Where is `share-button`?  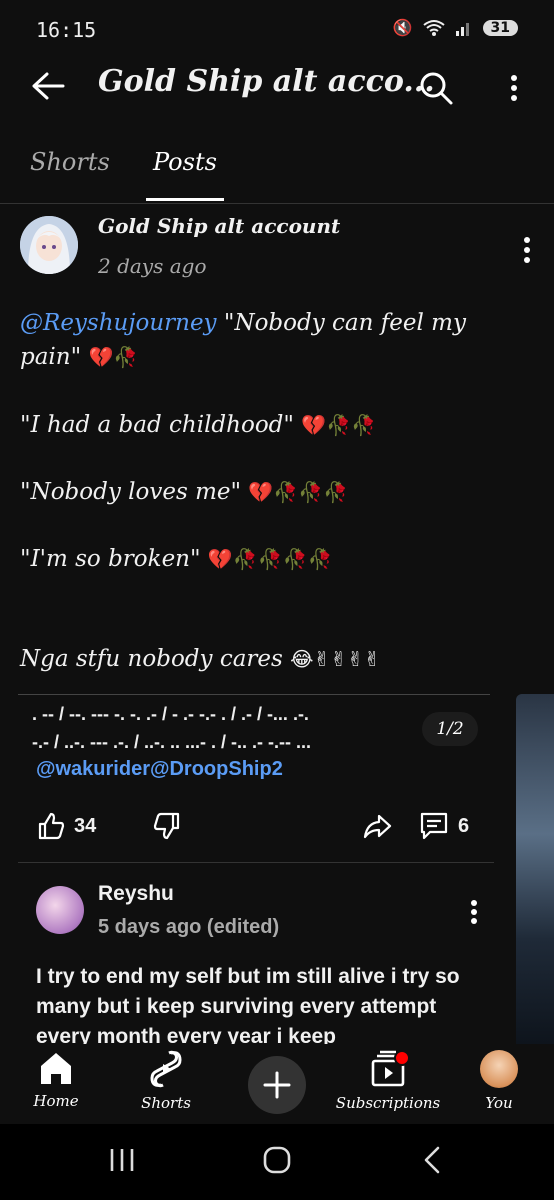 share-button is located at coordinates (377, 826).